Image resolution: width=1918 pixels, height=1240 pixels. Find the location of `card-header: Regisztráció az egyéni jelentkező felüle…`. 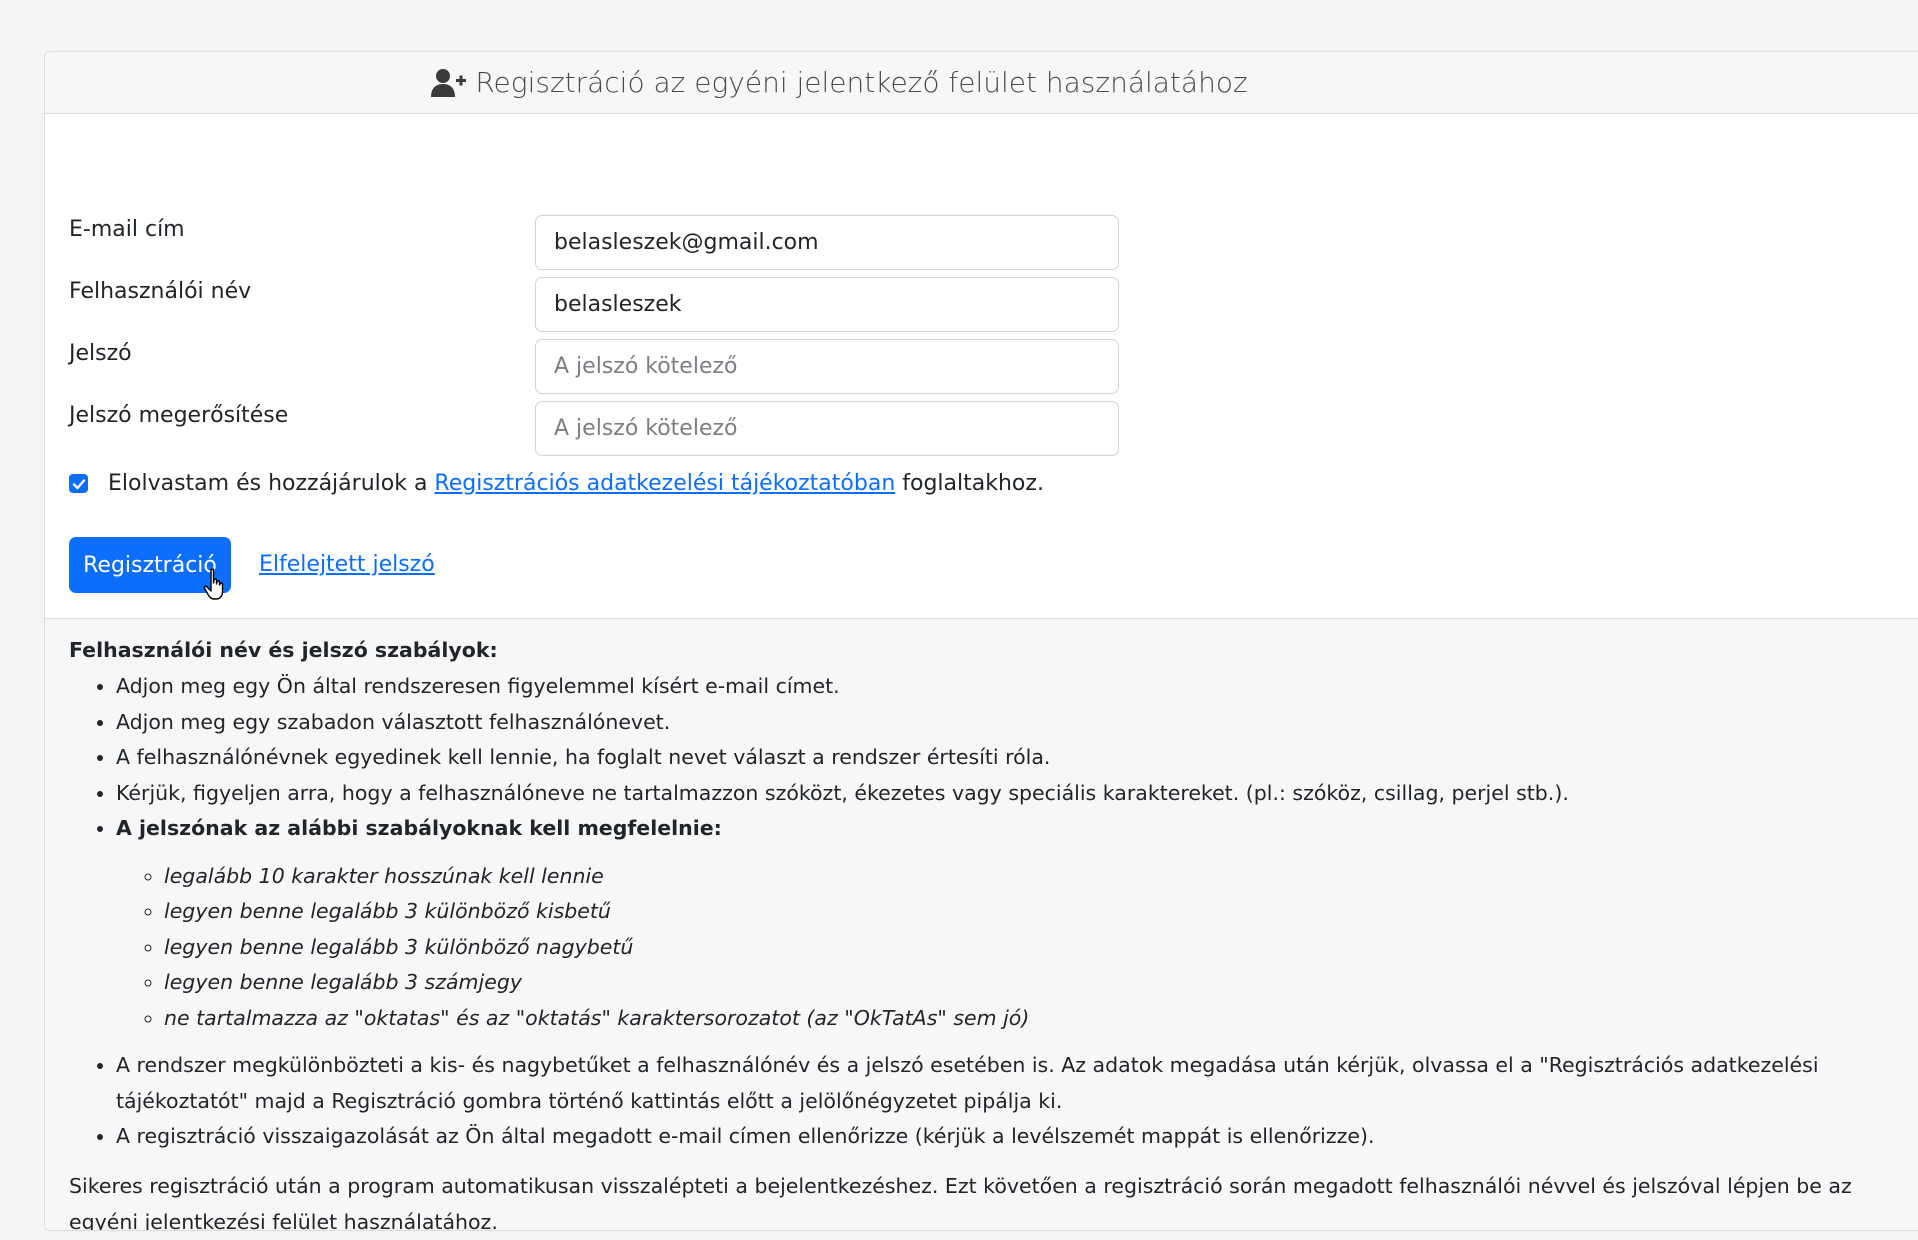

card-header: Regisztráció az egyéni jelentkező felüle… is located at coordinates (981, 83).